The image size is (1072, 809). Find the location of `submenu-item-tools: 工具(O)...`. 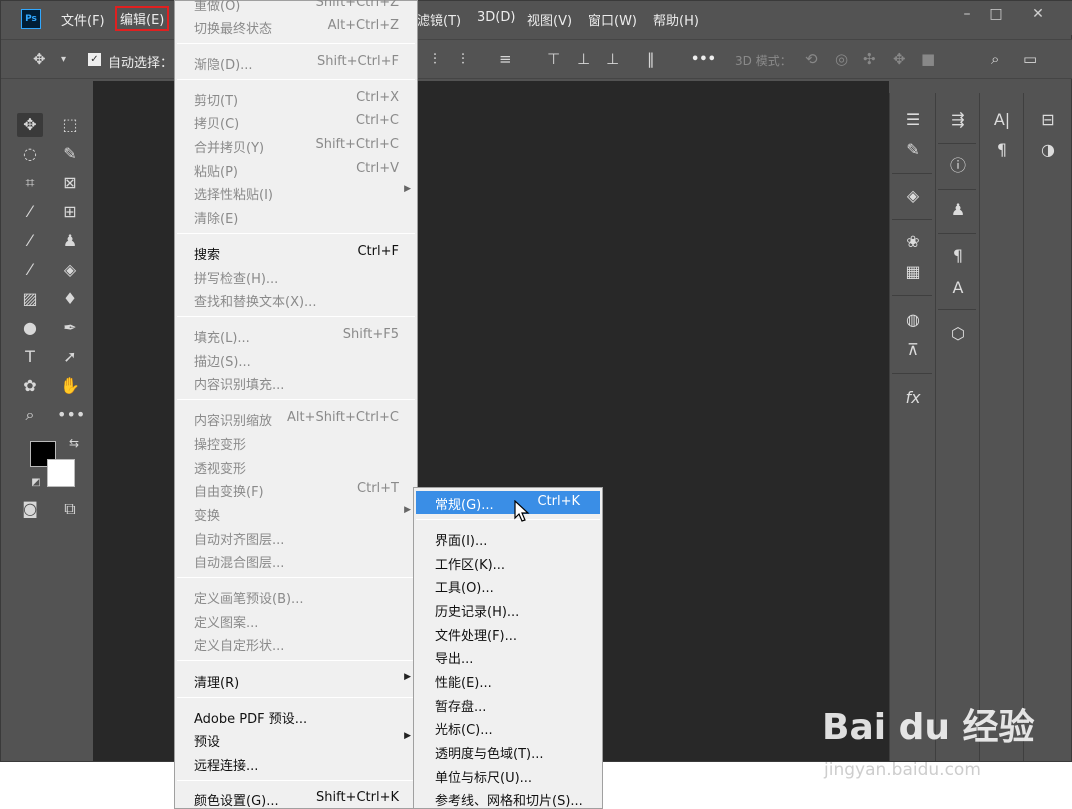

submenu-item-tools: 工具(O)... is located at coordinates (508, 585).